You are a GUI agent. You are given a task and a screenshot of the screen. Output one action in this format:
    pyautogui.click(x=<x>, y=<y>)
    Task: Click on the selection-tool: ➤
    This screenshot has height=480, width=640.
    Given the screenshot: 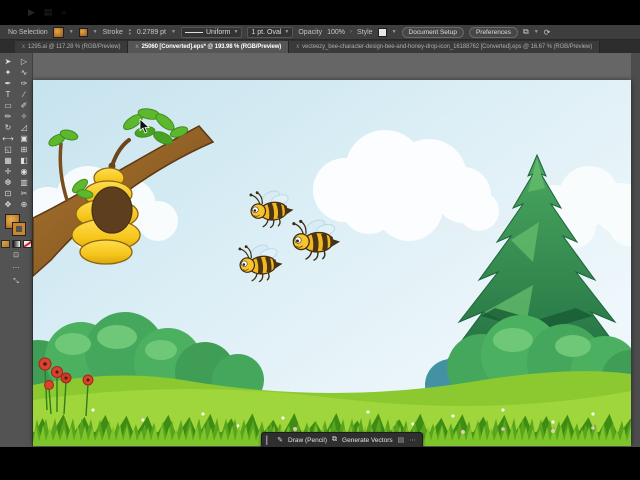 What is the action you would take?
    pyautogui.click(x=8, y=61)
    